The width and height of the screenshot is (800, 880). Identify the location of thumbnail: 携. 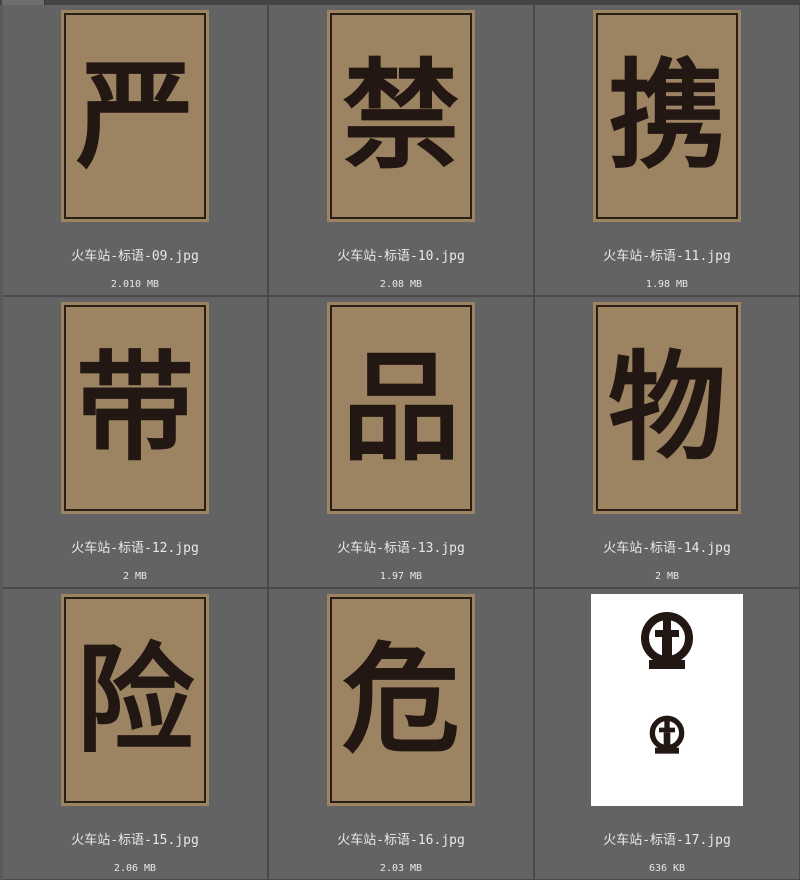
(667, 116).